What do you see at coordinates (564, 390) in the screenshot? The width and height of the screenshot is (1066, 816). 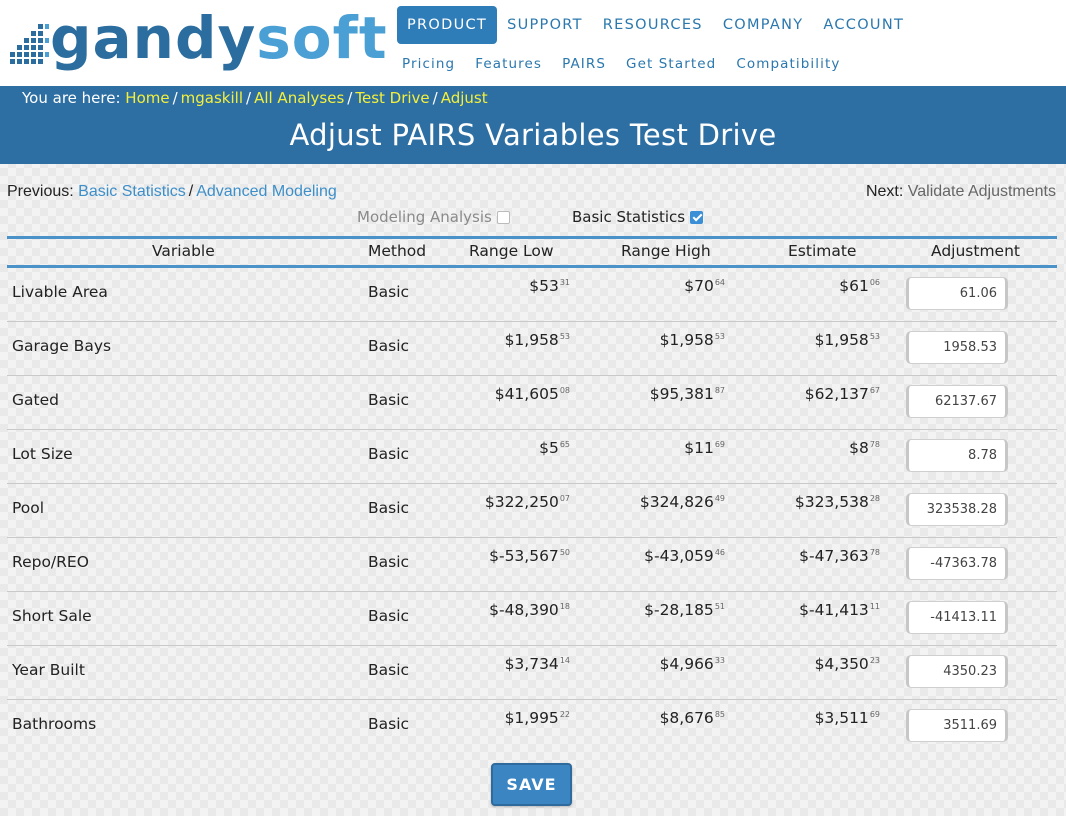 I see `cell-range-low-cents: 08` at bounding box center [564, 390].